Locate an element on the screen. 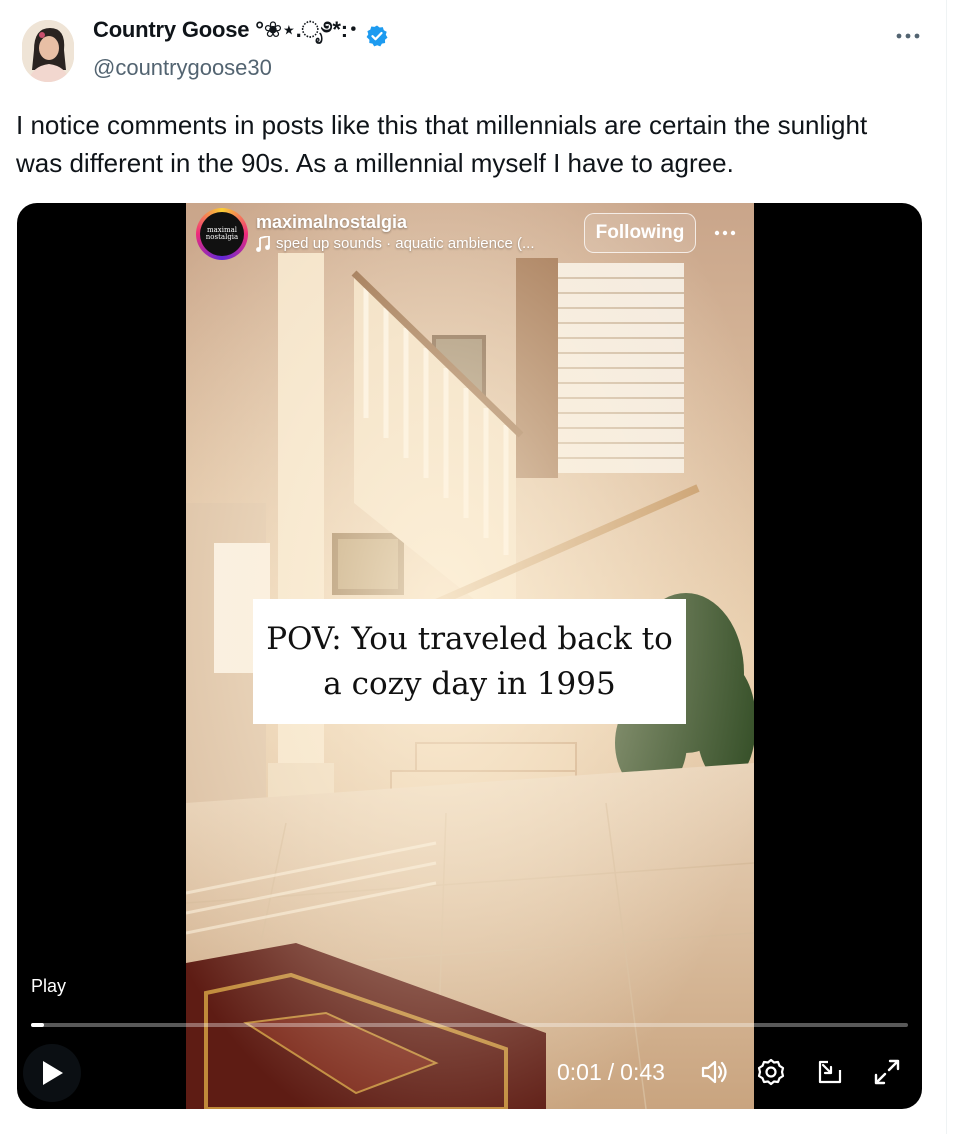 The height and width of the screenshot is (1134, 954). progress-fill is located at coordinates (38, 1025).